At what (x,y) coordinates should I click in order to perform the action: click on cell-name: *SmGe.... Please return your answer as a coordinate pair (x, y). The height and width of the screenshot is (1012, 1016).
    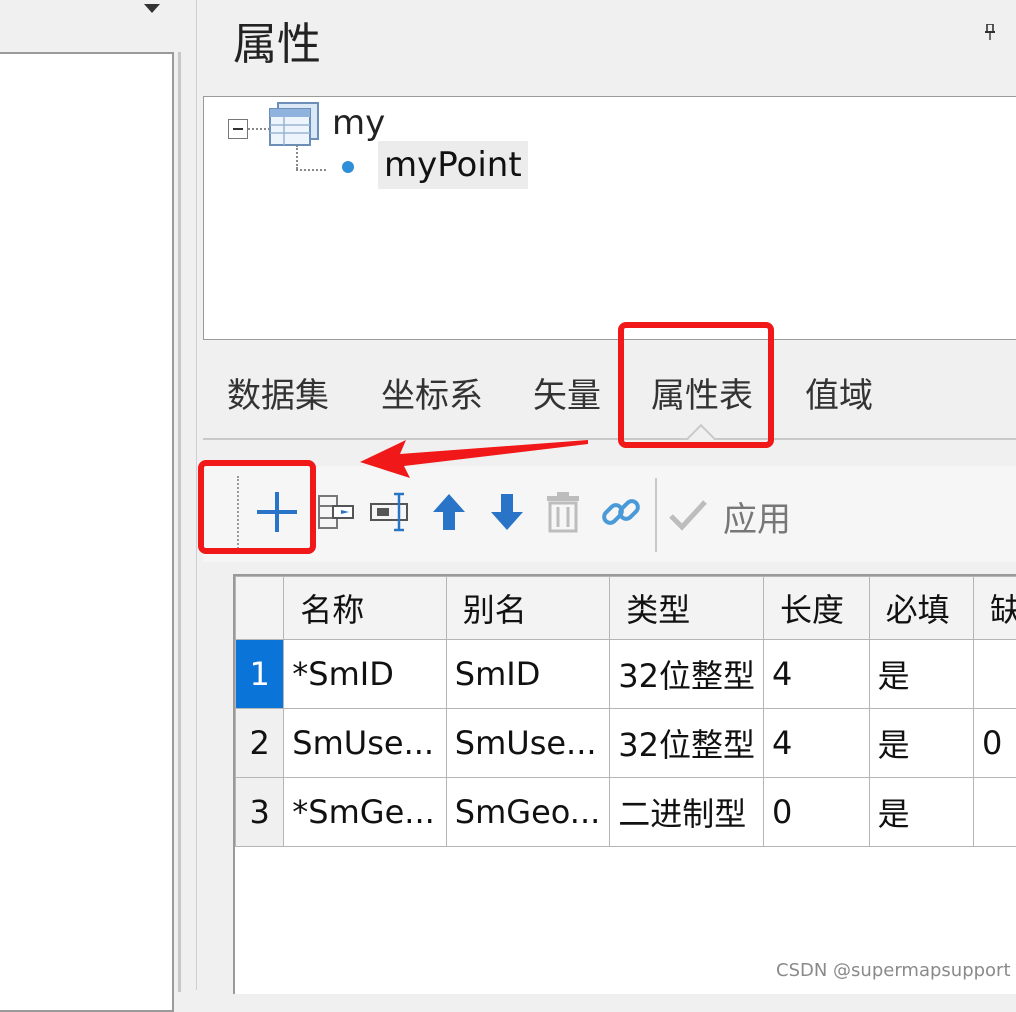
    Looking at the image, I should click on (365, 812).